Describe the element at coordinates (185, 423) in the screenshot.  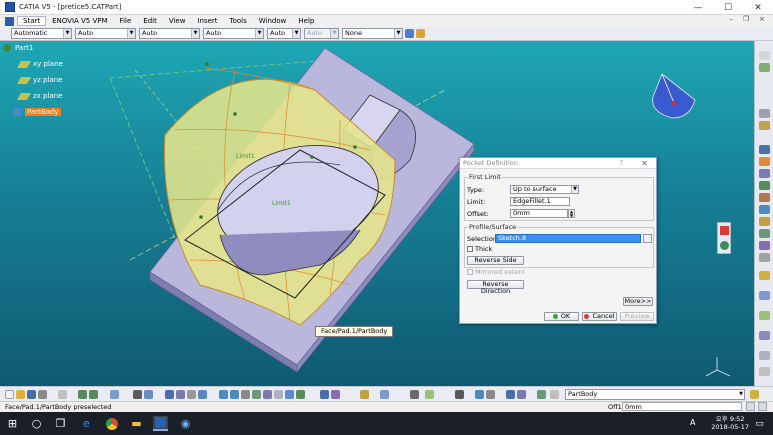
I see `app-taskbar-icon: ◉` at that location.